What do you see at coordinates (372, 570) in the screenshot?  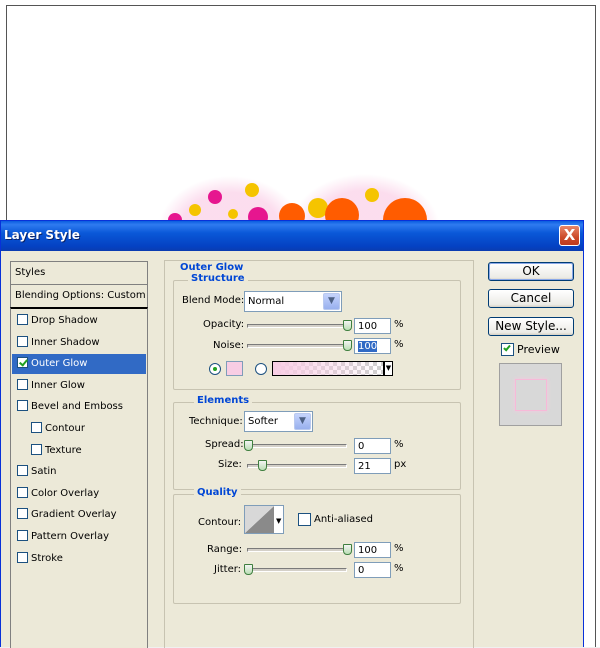 I see `jitter-input: 0` at bounding box center [372, 570].